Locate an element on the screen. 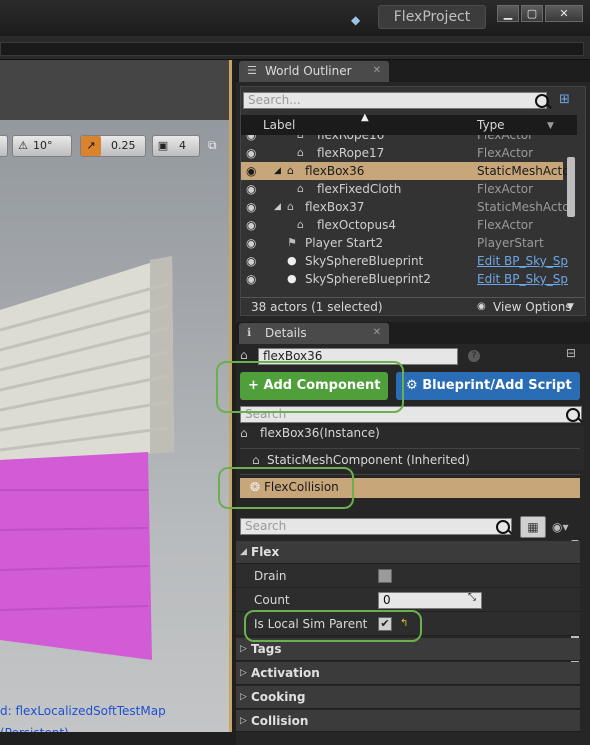 The image size is (590, 745). scale-snap-button: ↗ 0.25 is located at coordinates (113, 146).